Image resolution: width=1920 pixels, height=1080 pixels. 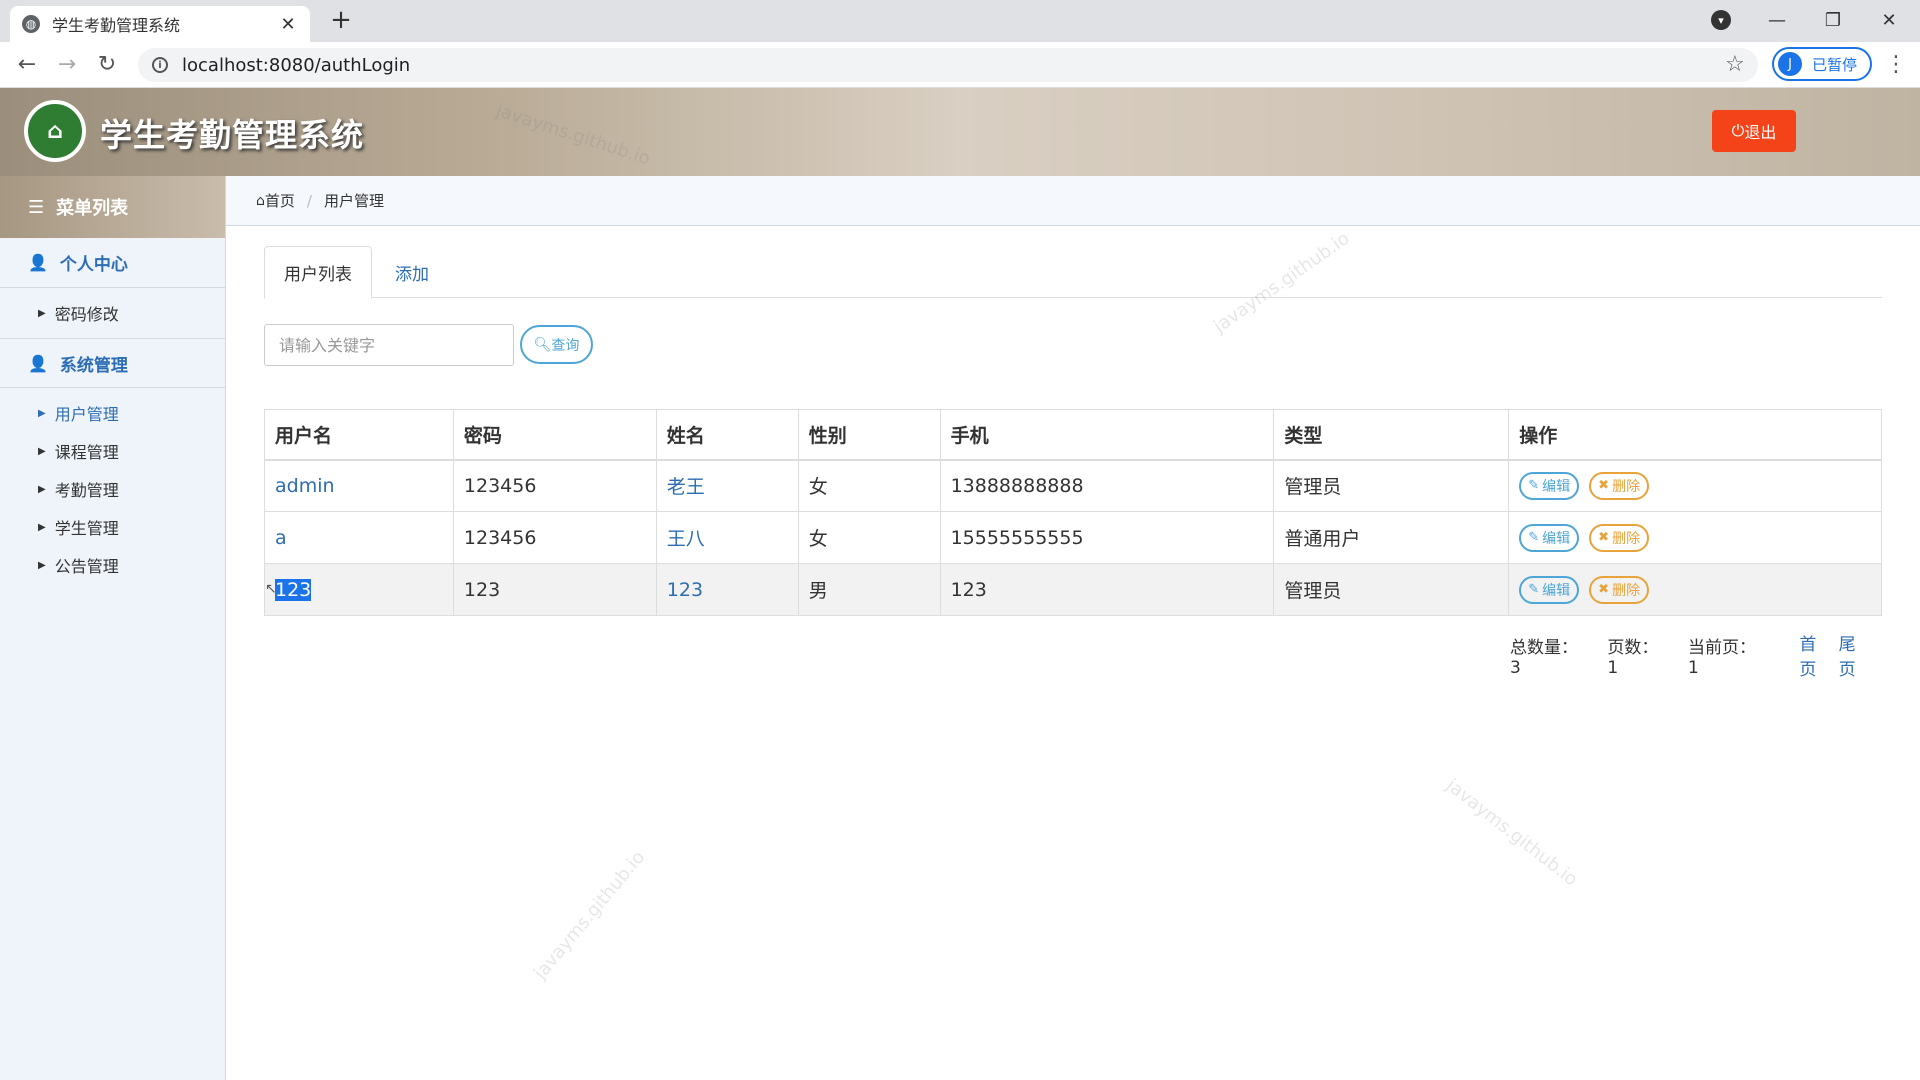 I want to click on search-icon: 🔍︎, so click(x=542, y=344).